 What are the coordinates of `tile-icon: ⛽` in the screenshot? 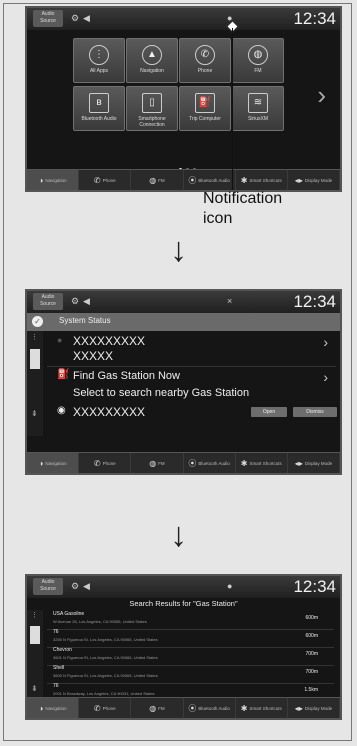 It's located at (205, 103).